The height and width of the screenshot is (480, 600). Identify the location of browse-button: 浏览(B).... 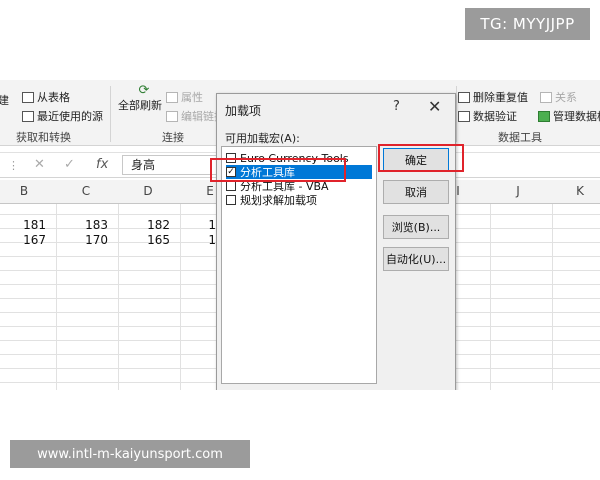
(416, 227).